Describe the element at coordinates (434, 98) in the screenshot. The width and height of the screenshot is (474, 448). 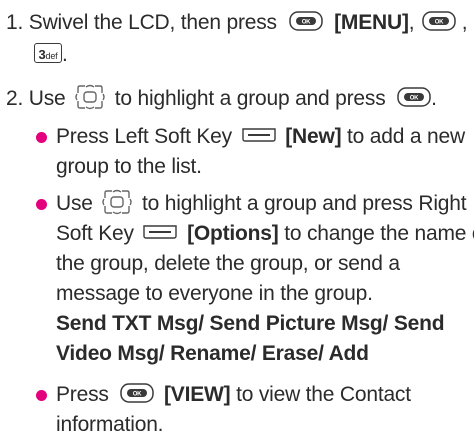
I see `period-2: .` at that location.